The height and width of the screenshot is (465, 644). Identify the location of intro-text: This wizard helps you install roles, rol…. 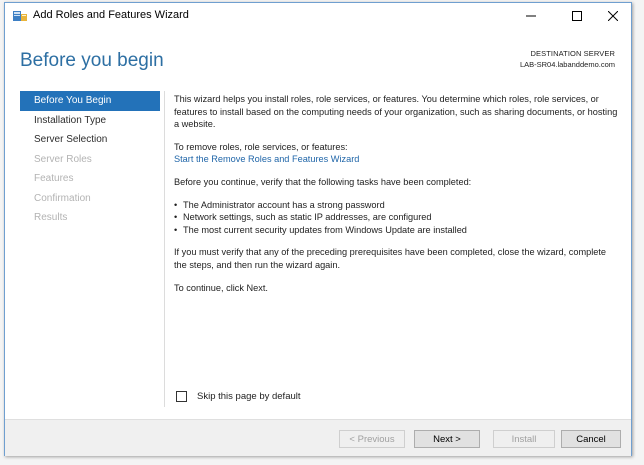
(396, 112).